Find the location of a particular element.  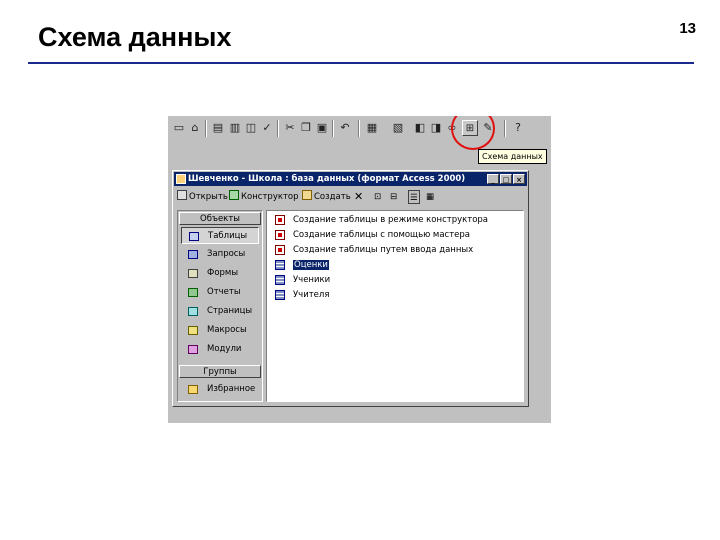

list-item-label: Ученики is located at coordinates (312, 280).